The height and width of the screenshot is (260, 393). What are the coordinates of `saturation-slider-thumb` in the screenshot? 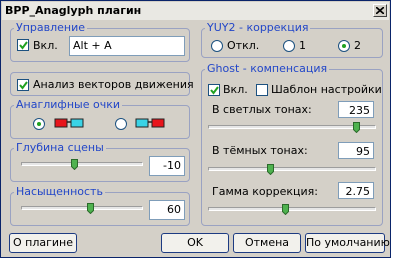 It's located at (90, 208).